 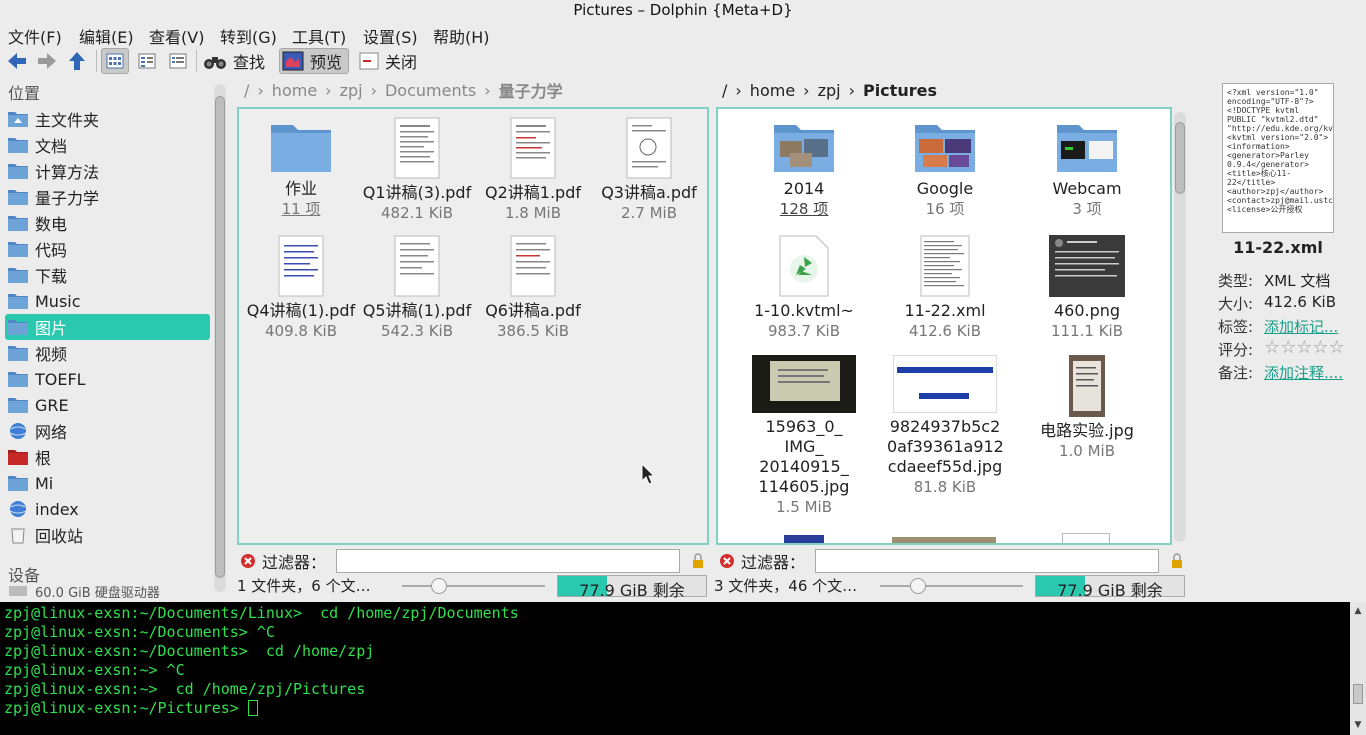 What do you see at coordinates (107, 249) in the screenshot?
I see `place-item: 代码` at bounding box center [107, 249].